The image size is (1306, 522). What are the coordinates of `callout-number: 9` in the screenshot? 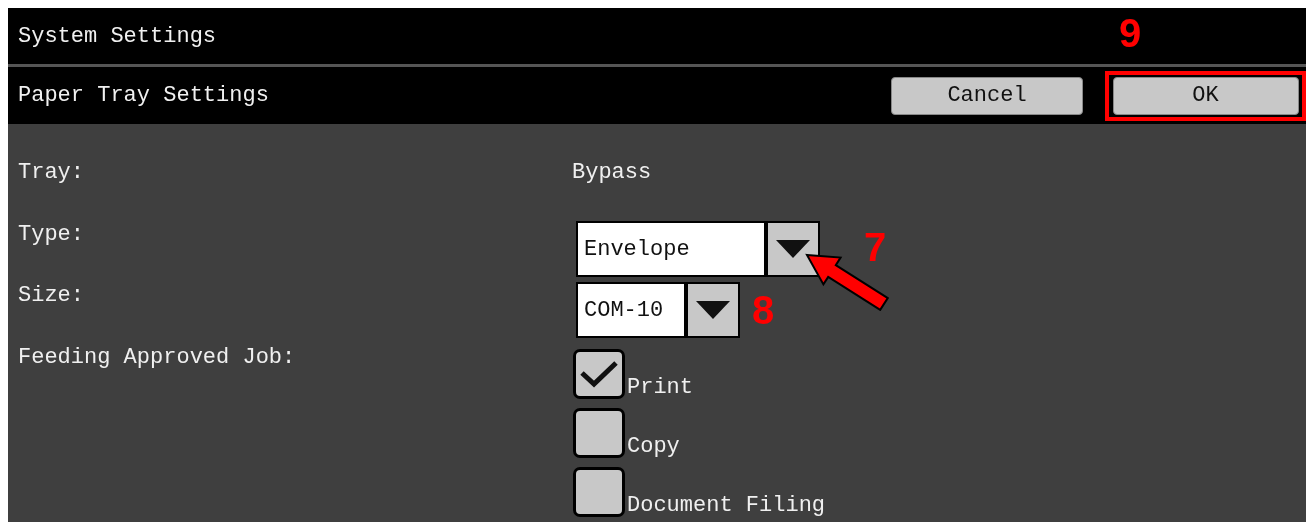 It's located at (1130, 33).